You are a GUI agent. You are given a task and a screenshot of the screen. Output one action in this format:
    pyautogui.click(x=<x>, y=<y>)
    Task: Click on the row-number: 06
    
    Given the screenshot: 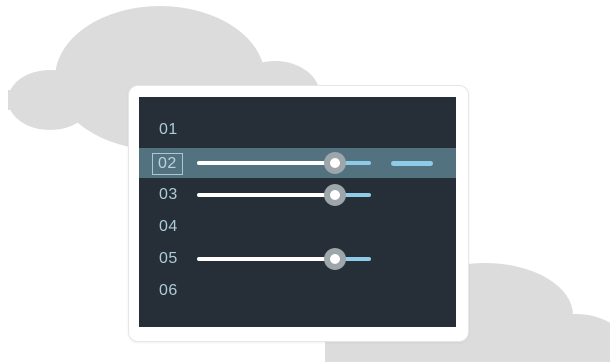 What is the action you would take?
    pyautogui.click(x=168, y=290)
    